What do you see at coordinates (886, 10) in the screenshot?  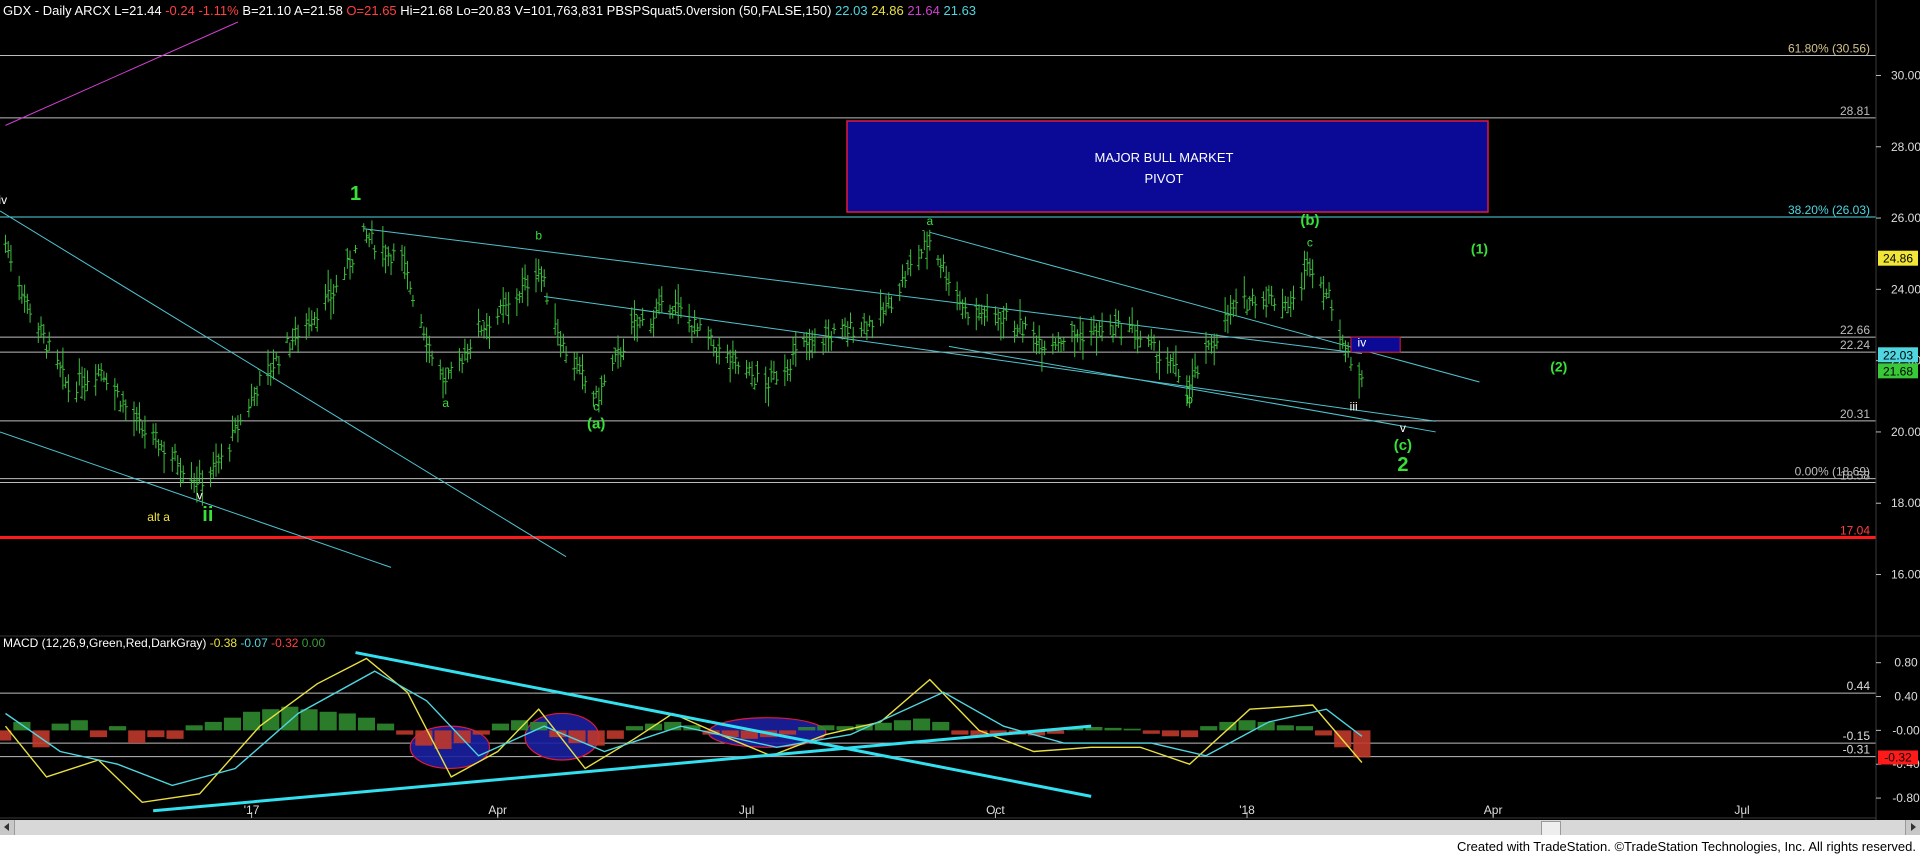 I see `header-field: 24.86` at bounding box center [886, 10].